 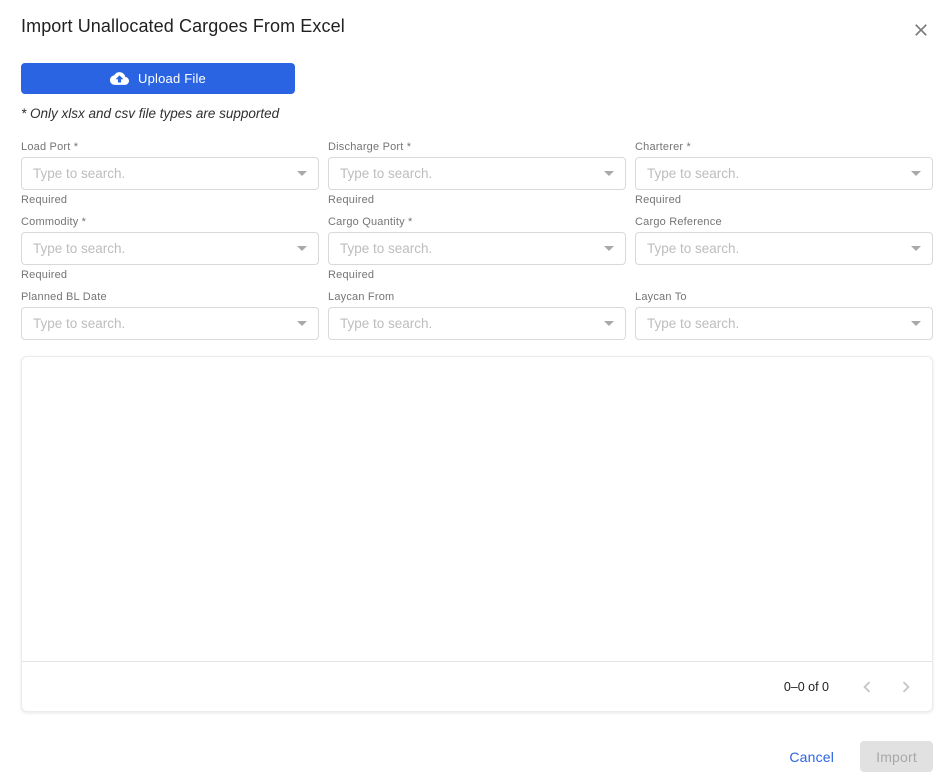 I want to click on charterer-input, so click(x=784, y=173).